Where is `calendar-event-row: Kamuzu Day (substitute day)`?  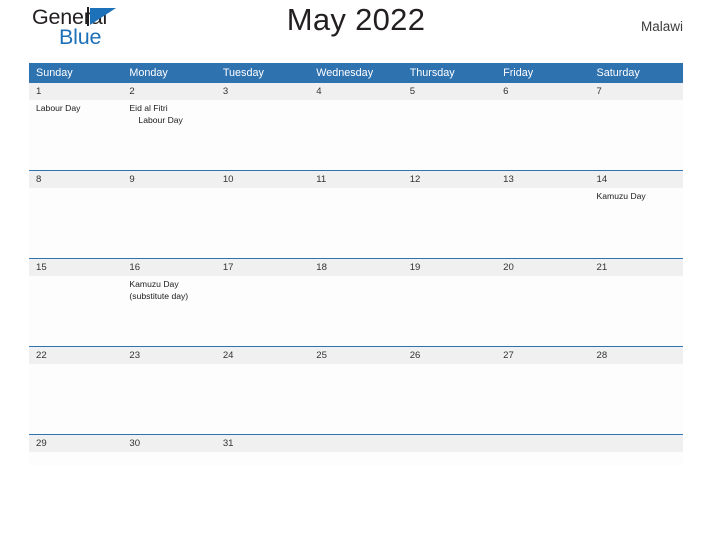 calendar-event-row: Kamuzu Day (substitute day) is located at coordinates (356, 311).